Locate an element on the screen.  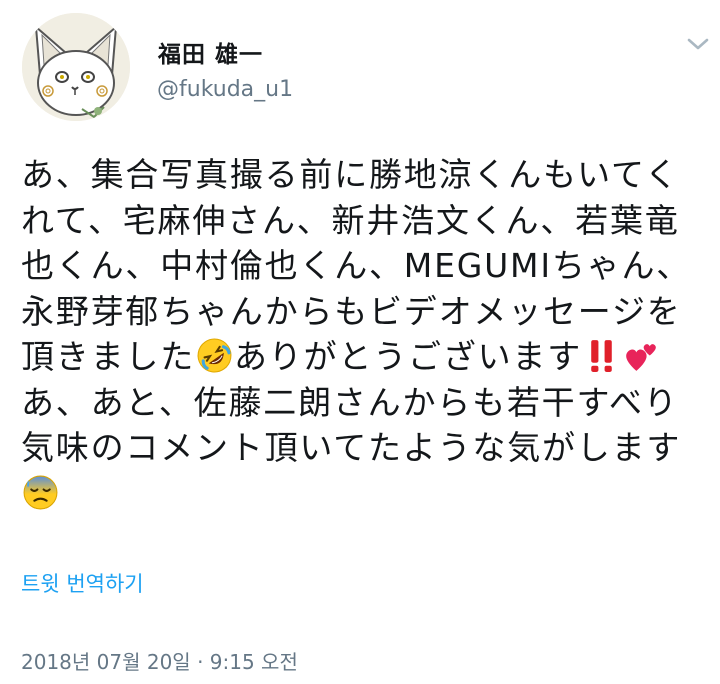
cat-illustration-icon is located at coordinates (76, 67).